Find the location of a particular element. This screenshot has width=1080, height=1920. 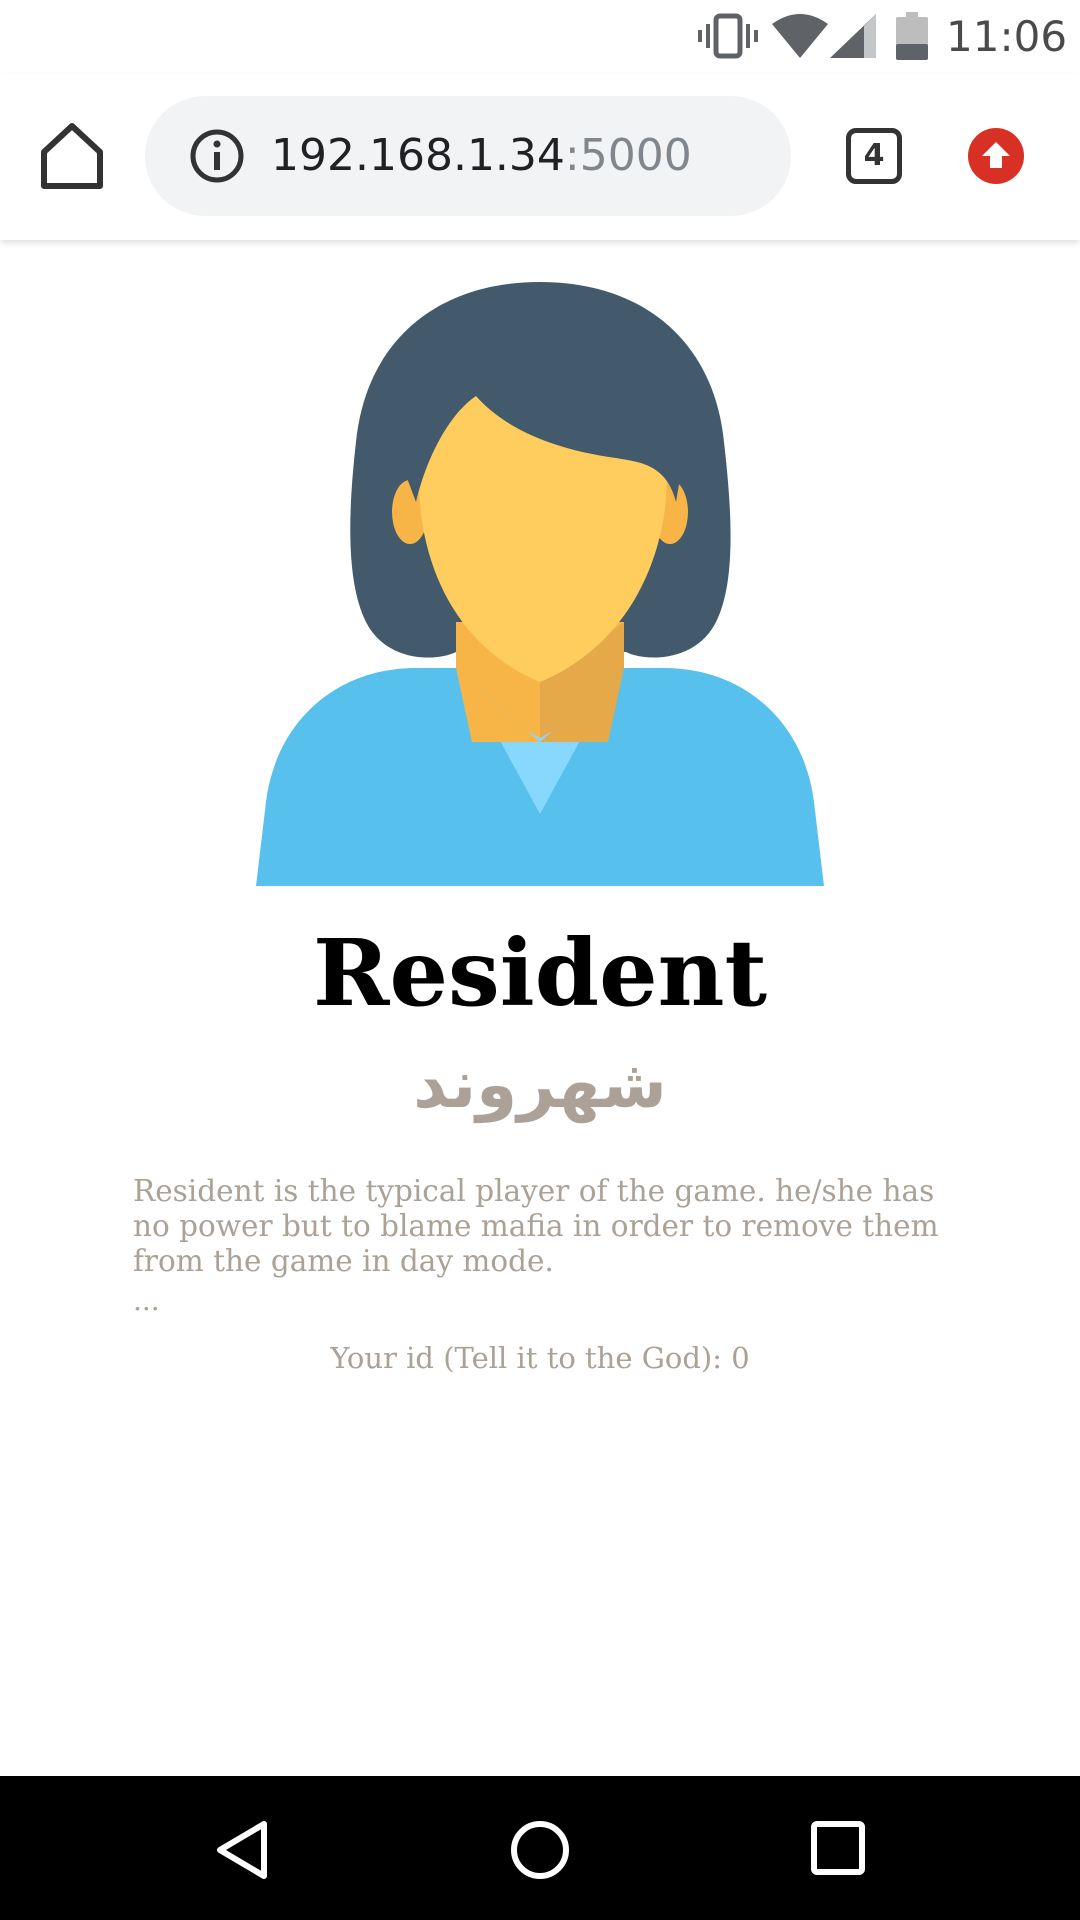

url-text: 192.168.1.34:5000 is located at coordinates (481, 156).